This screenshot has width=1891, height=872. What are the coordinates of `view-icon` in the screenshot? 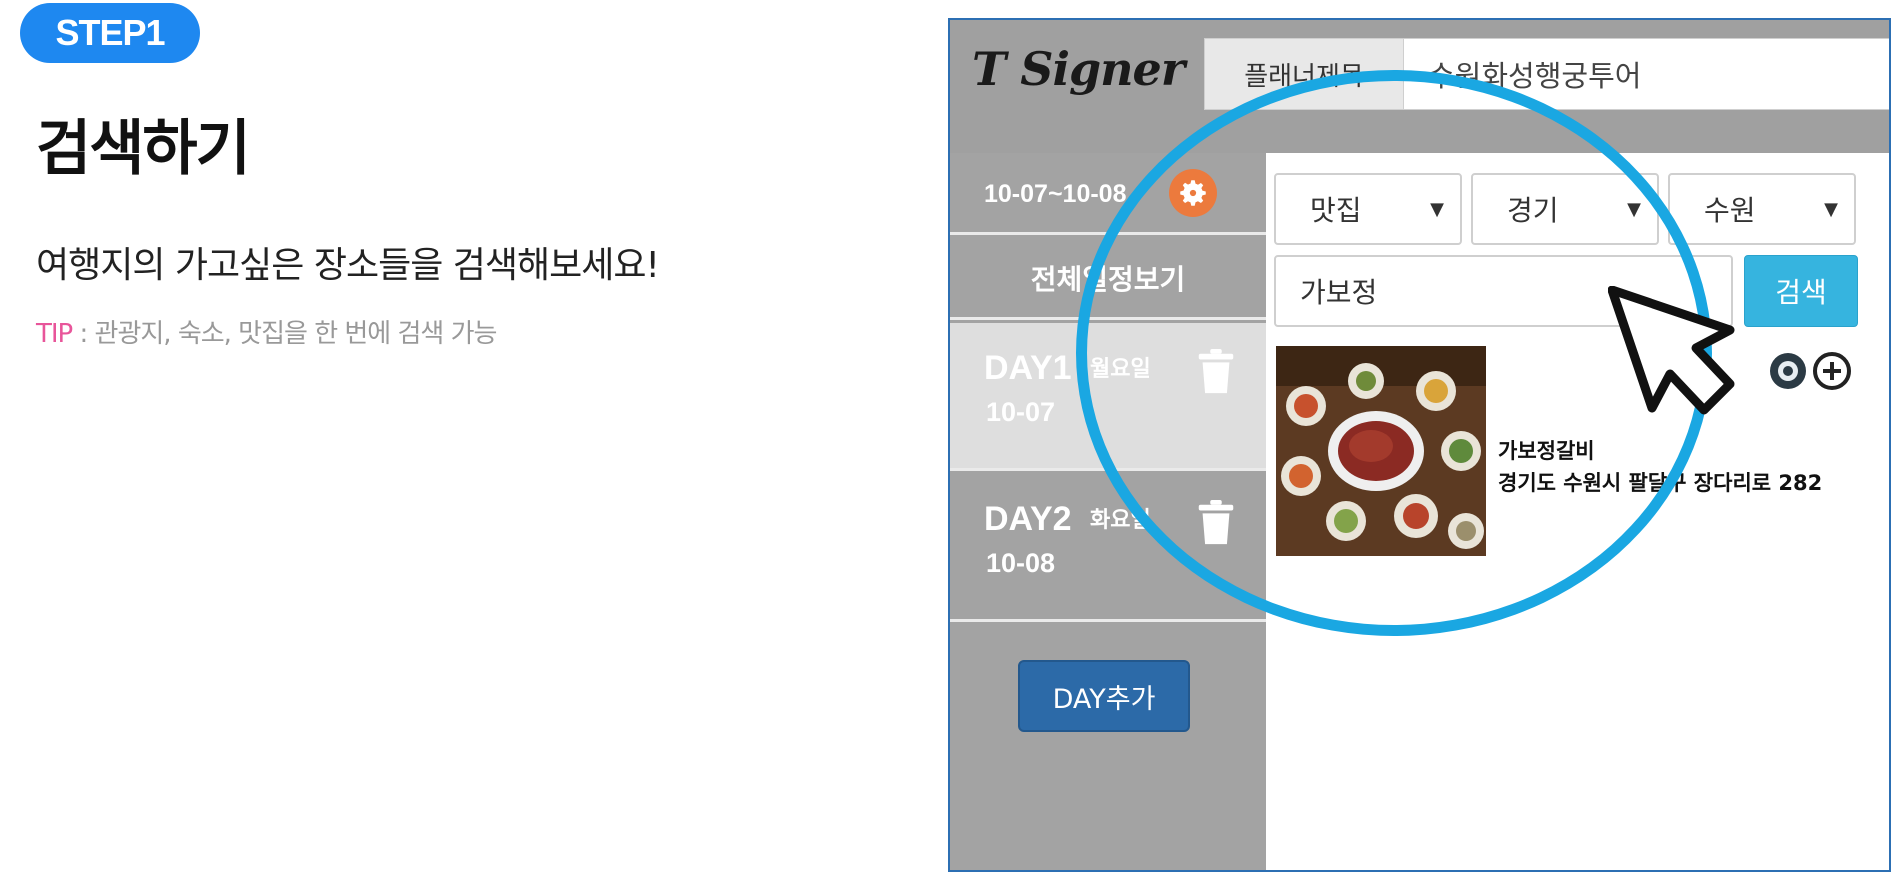 It's located at (1788, 371).